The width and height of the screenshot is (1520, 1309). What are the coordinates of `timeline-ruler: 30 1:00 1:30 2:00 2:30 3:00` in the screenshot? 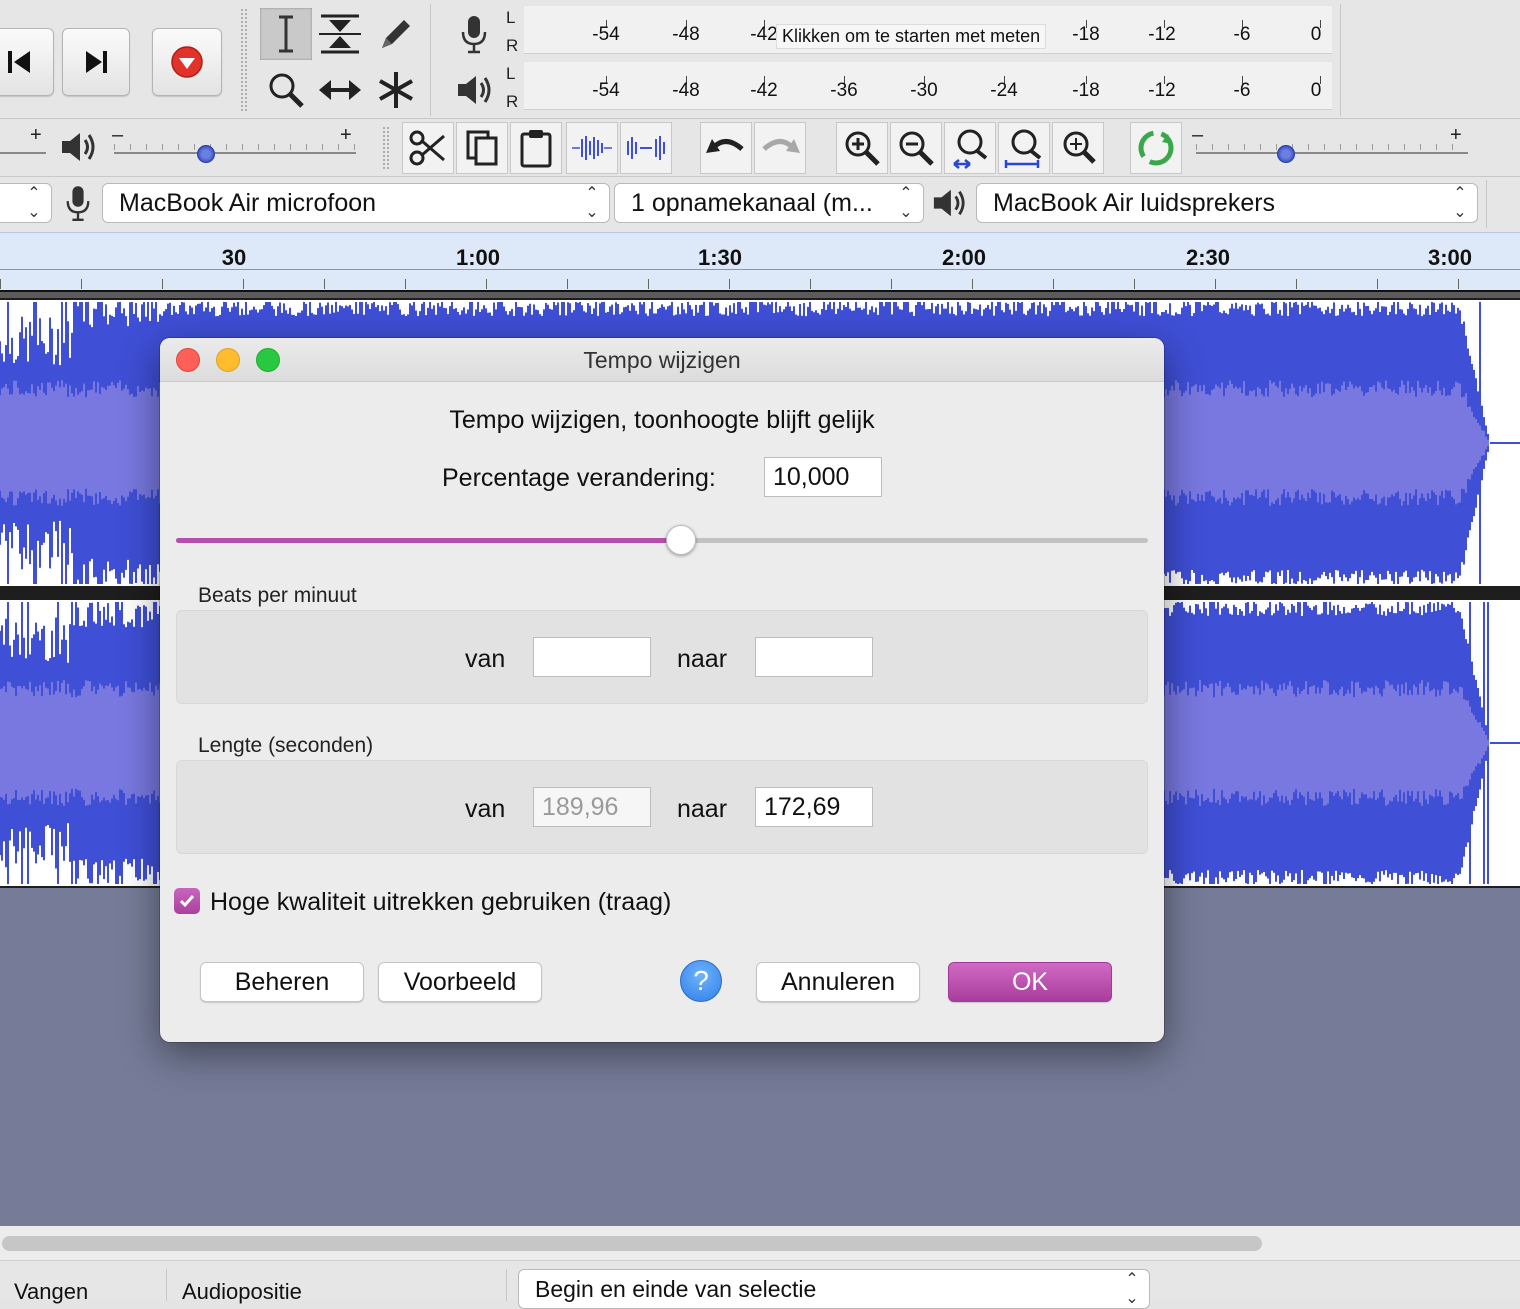 It's located at (760, 261).